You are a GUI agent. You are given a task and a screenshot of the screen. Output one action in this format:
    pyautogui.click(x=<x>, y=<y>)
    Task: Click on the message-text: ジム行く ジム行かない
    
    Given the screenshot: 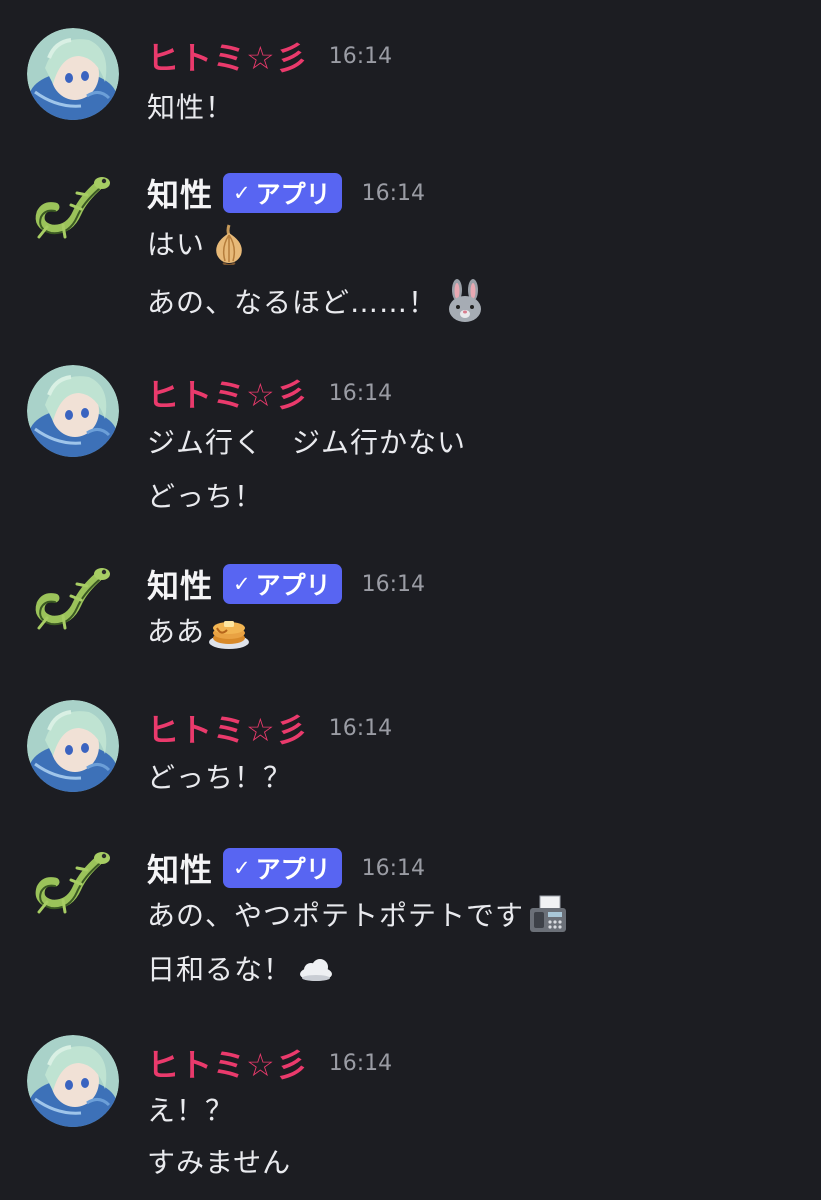 What is the action you would take?
    pyautogui.click(x=306, y=441)
    